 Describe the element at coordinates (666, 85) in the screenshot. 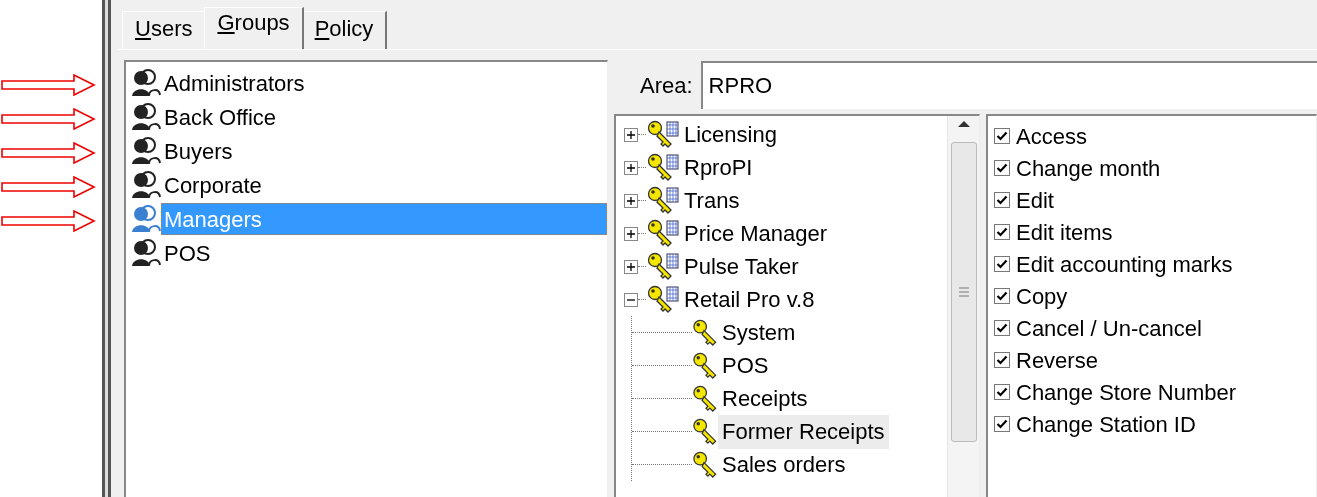

I see `field-label: Area:` at that location.